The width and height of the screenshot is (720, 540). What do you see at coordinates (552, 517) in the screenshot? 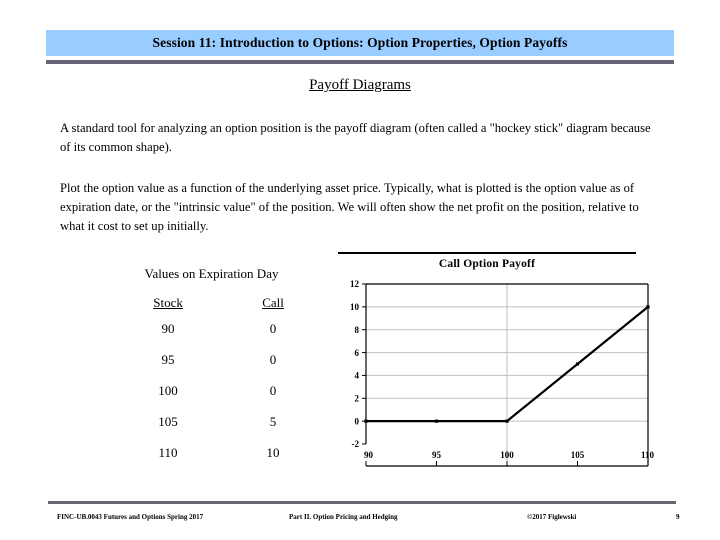
I see `footer-copyright: ©2017 Figlewski` at bounding box center [552, 517].